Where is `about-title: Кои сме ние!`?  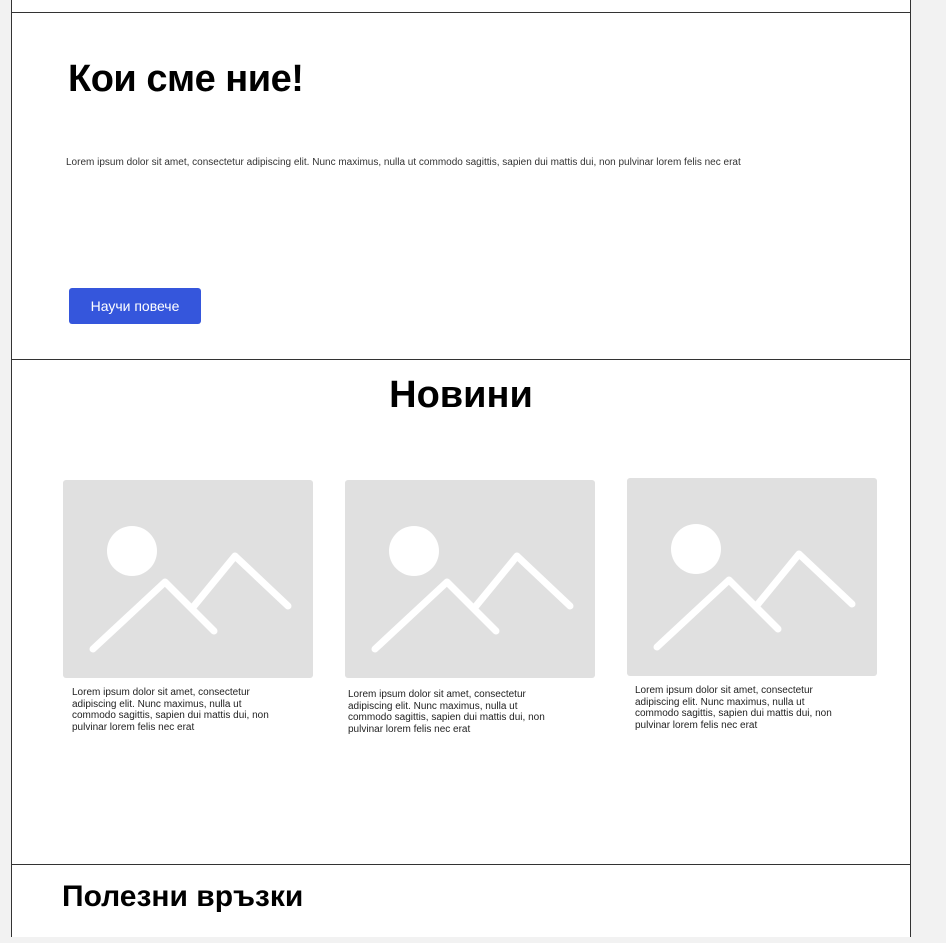
about-title: Кои сме ние! is located at coordinates (186, 79).